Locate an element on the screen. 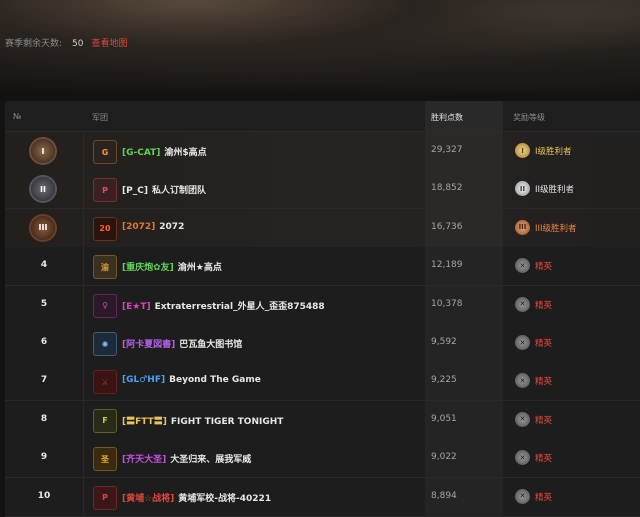  ftt-logo-icon: F is located at coordinates (105, 420).